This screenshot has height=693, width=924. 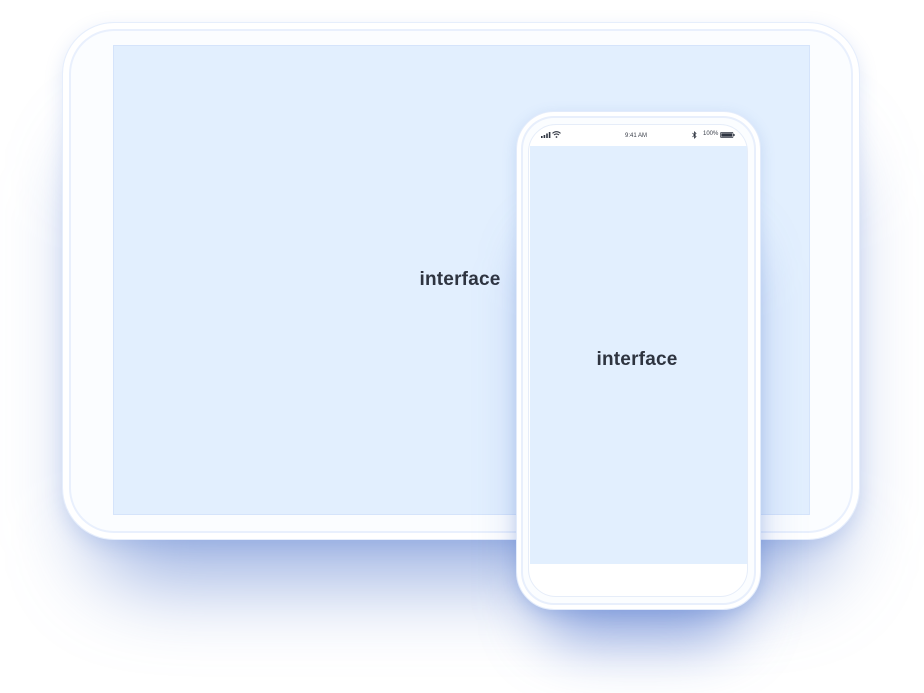 I want to click on battery-percent: 100%, so click(x=711, y=134).